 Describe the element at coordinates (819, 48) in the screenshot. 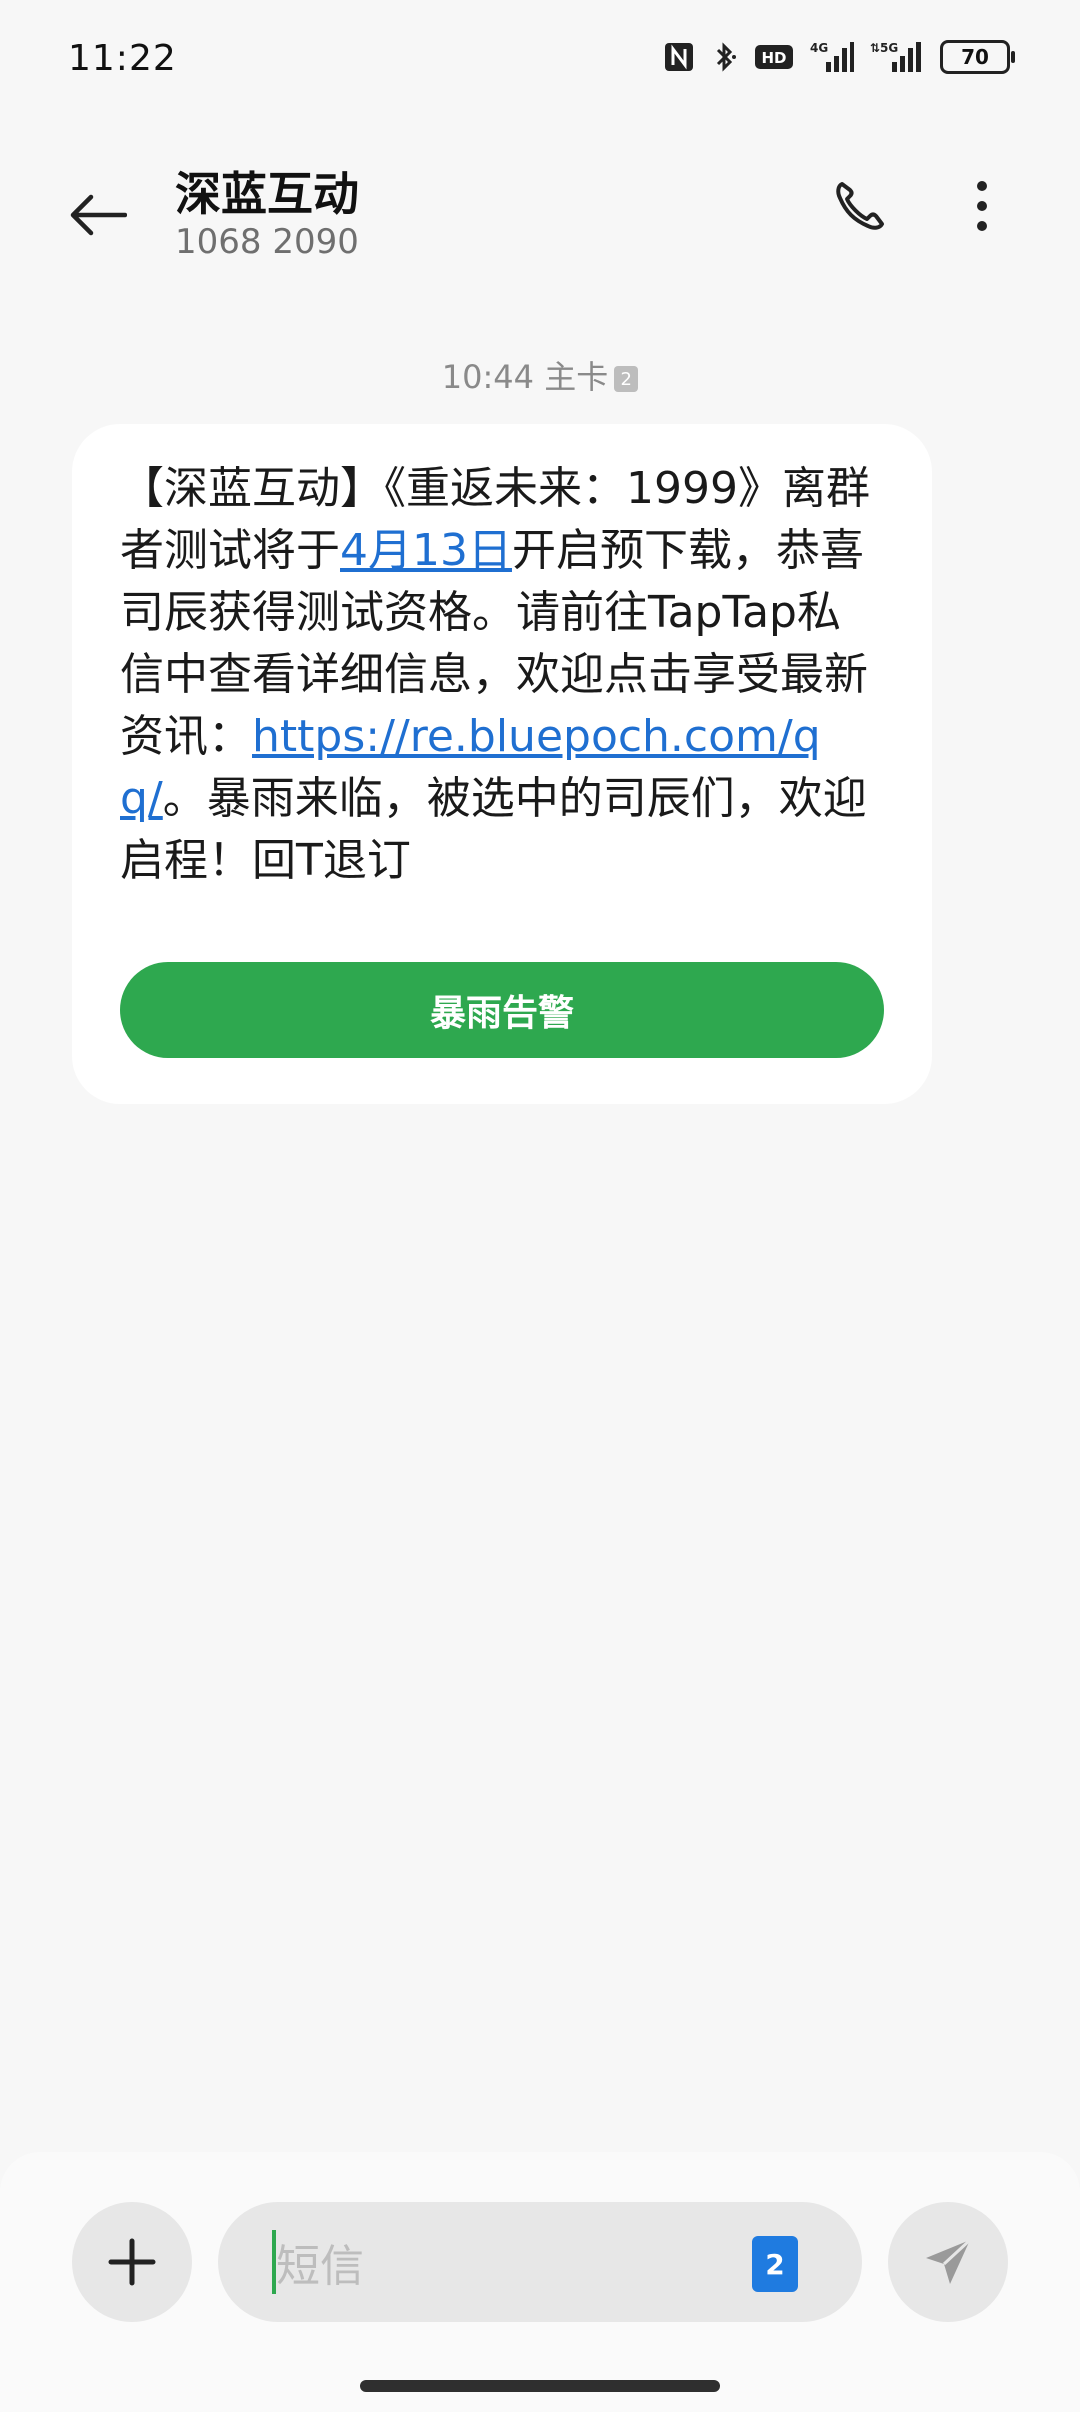

I see `svg-text: 4G` at that location.